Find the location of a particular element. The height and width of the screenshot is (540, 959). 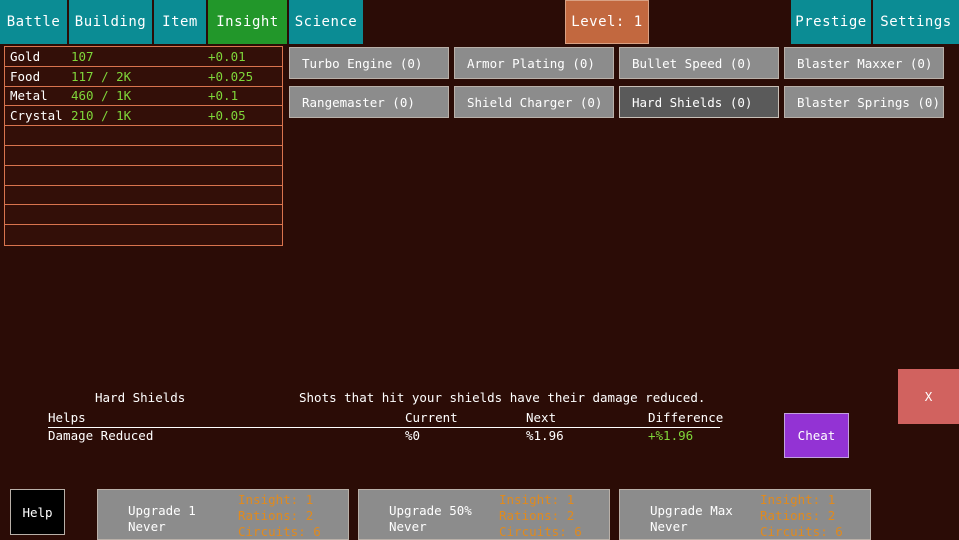

tab-item-label: Item is located at coordinates (180, 22).